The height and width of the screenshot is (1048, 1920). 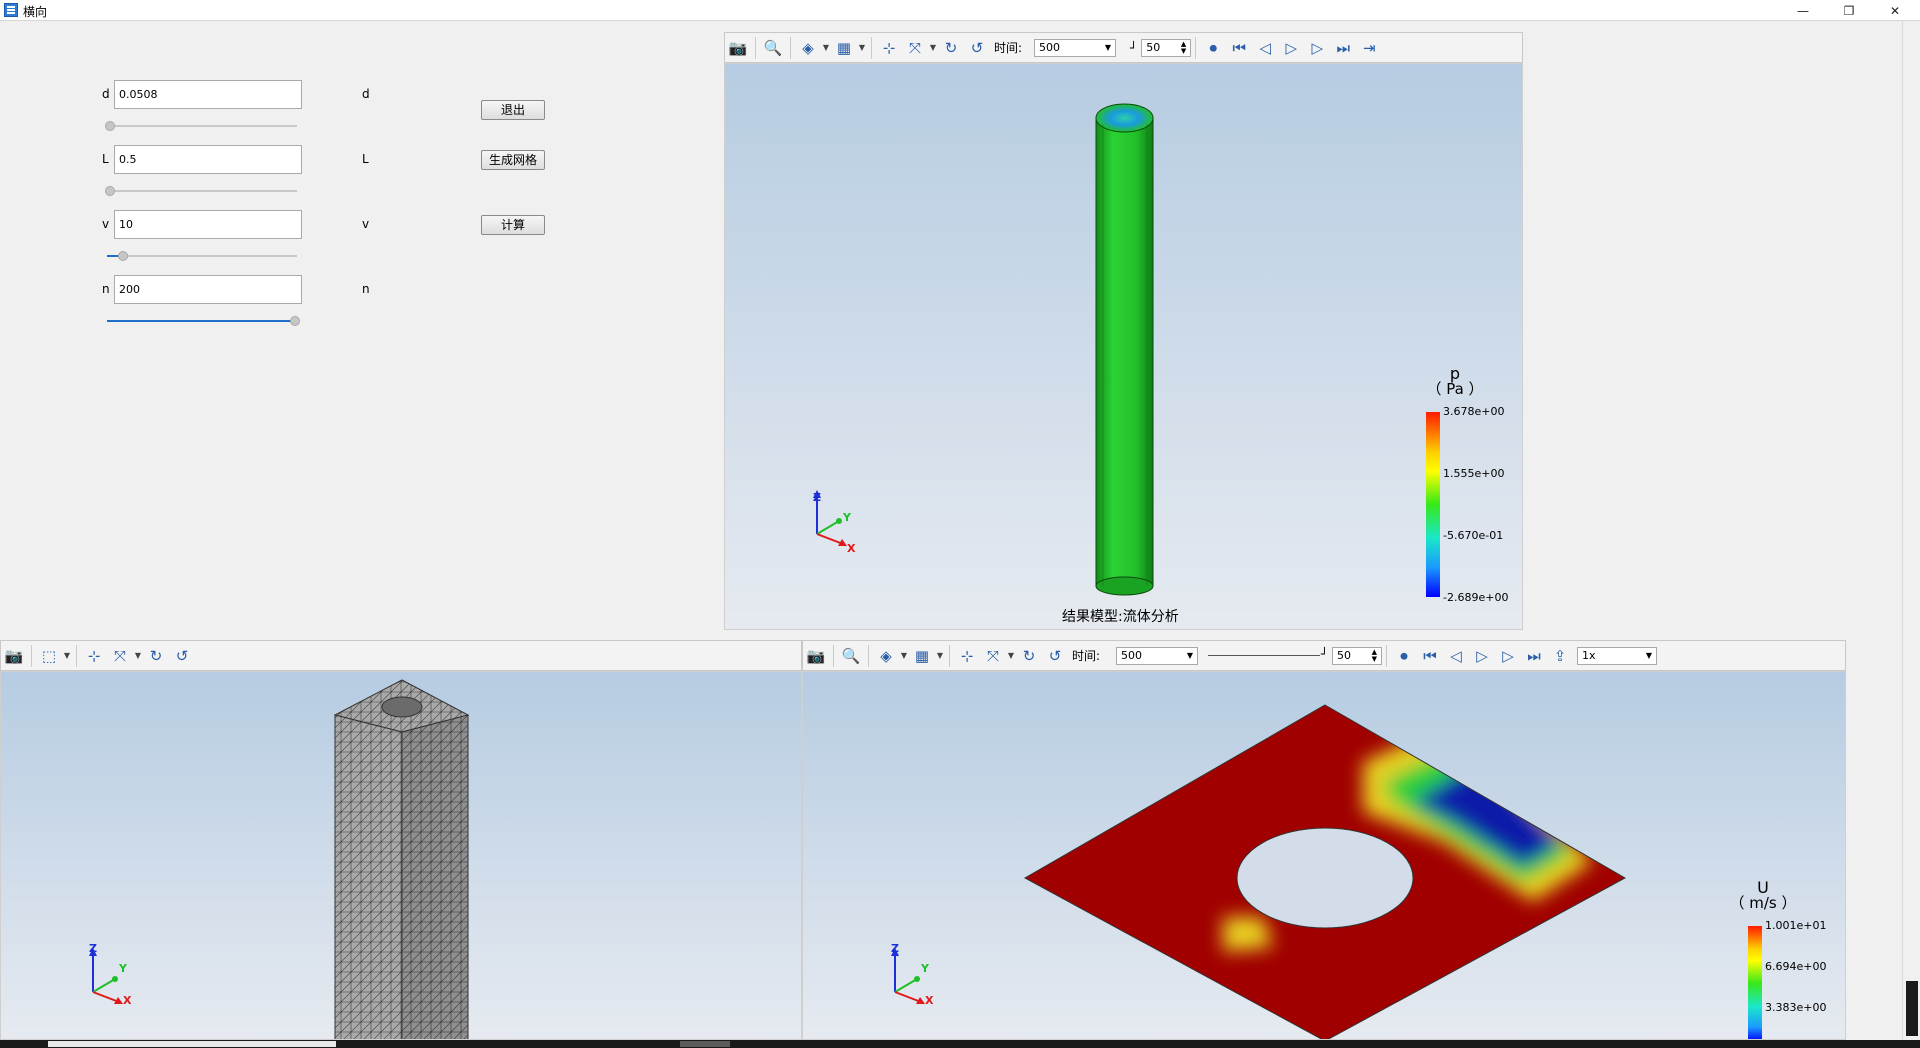 I want to click on close-button: ✕, so click(x=1895, y=10).